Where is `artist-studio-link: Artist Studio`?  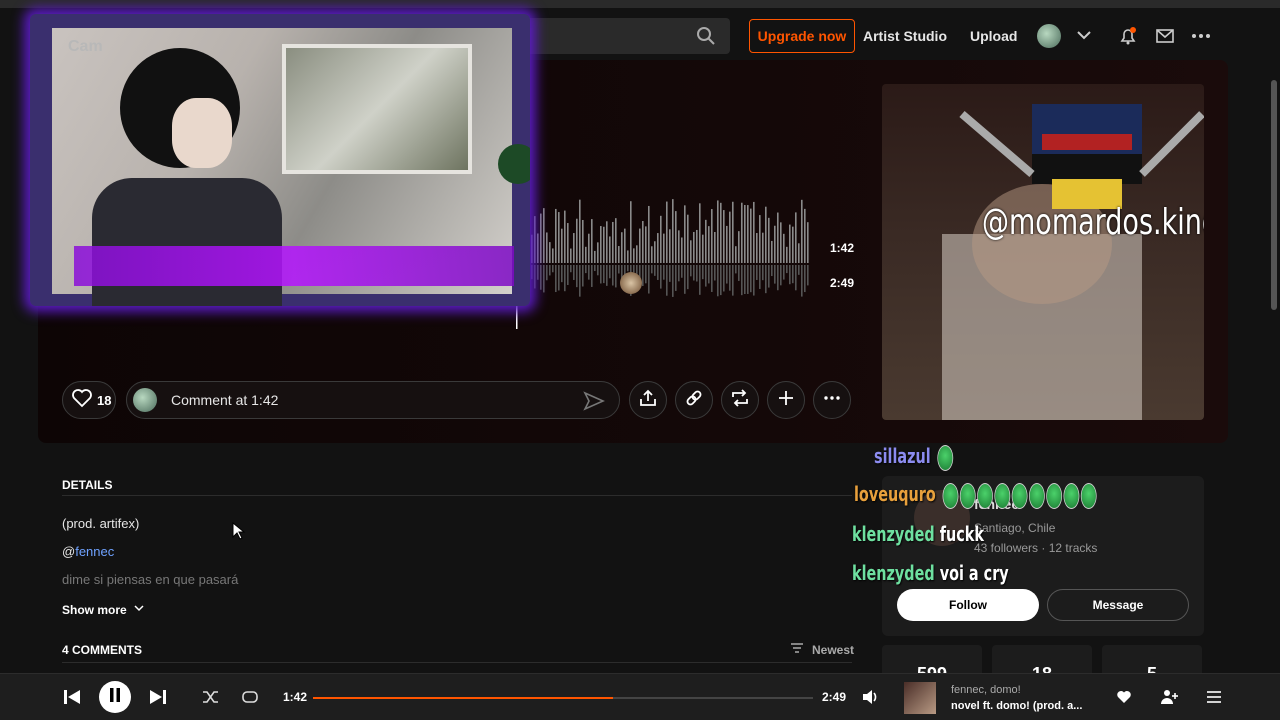
artist-studio-link: Artist Studio is located at coordinates (905, 36).